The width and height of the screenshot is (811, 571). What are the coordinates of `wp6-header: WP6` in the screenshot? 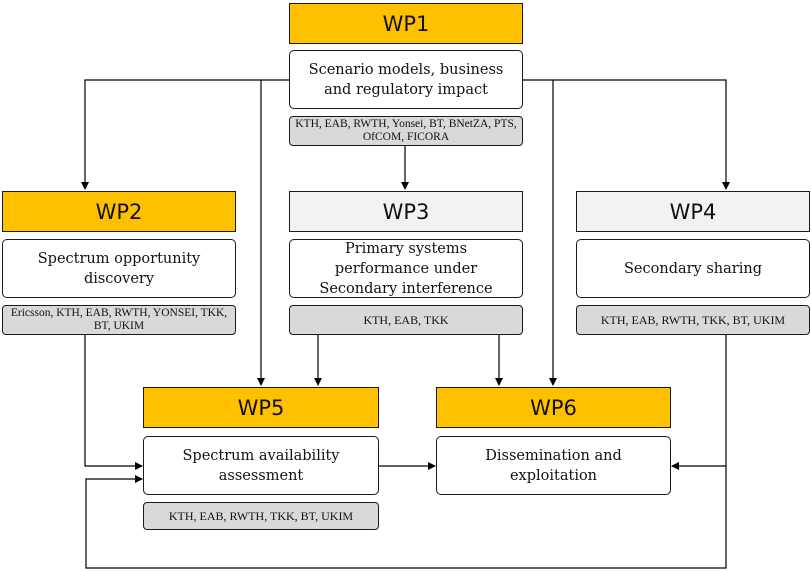 It's located at (553, 407).